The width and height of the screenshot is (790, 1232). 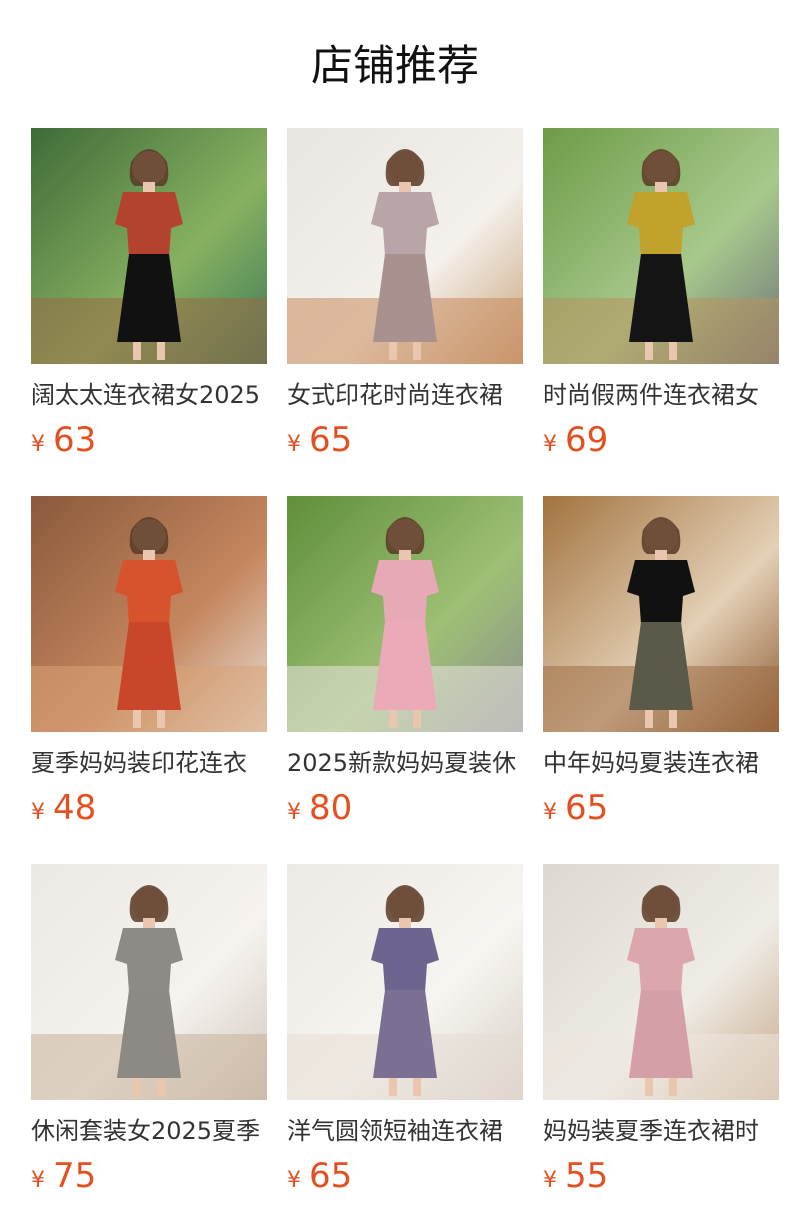 I want to click on product-card: 中年妈妈夏装连衣裙 ¥65, so click(x=661, y=664).